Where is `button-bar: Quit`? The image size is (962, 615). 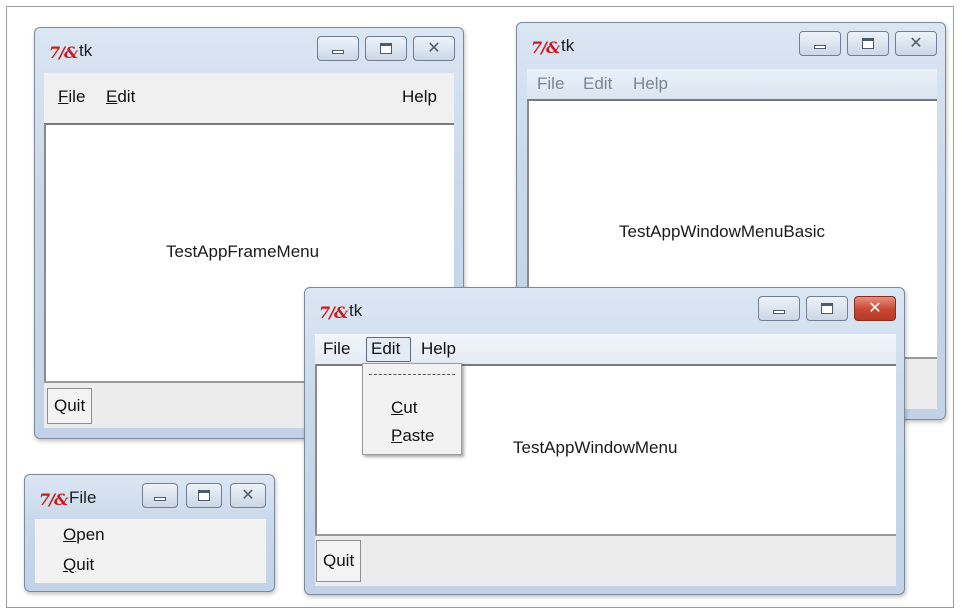 button-bar: Quit is located at coordinates (605, 560).